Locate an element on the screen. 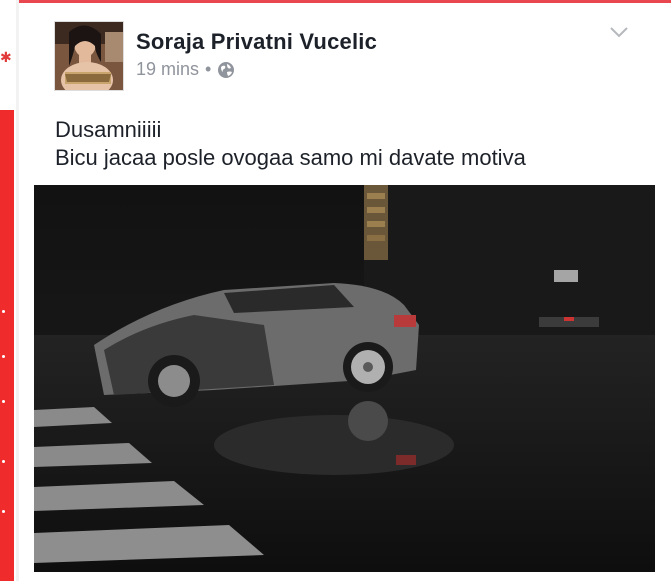  post-meta: 19 mins • is located at coordinates (185, 69).